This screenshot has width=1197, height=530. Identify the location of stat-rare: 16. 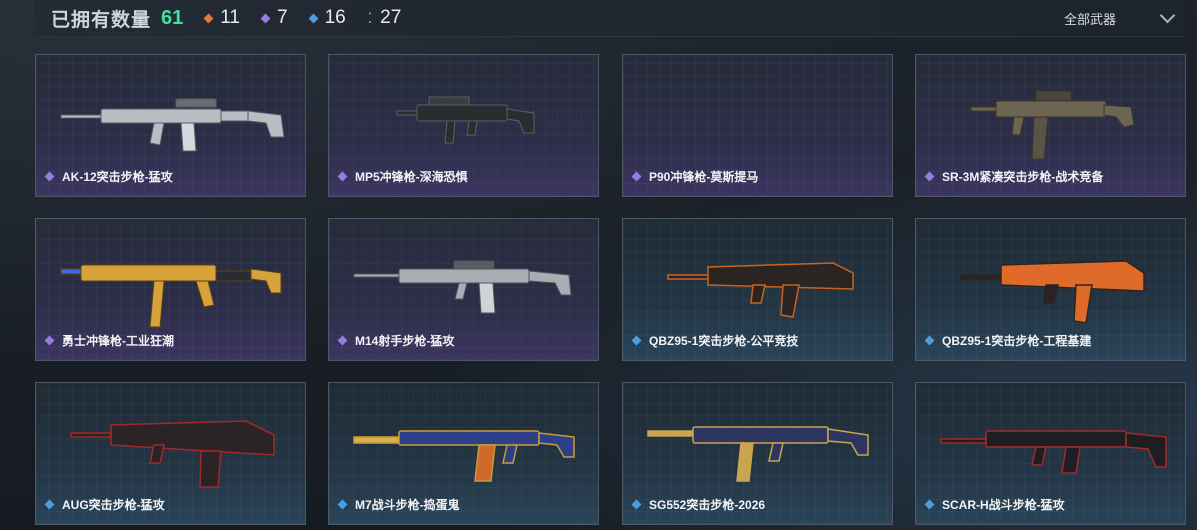
(327, 18).